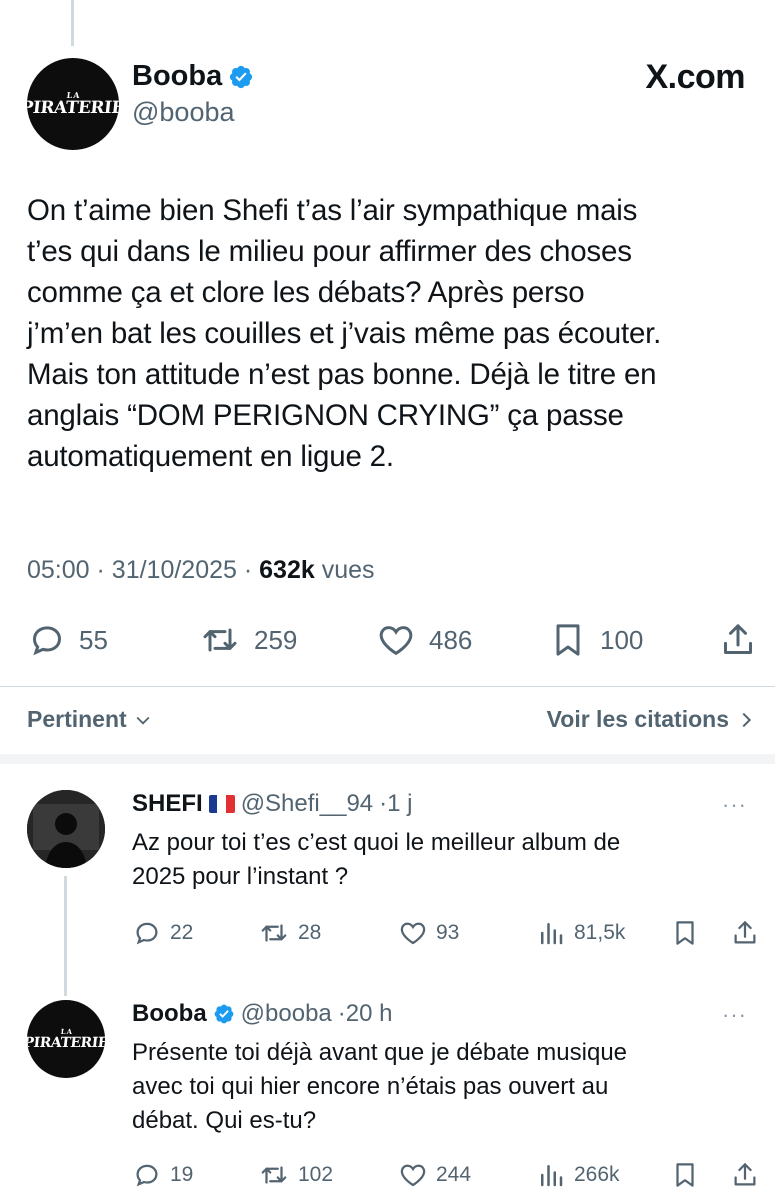  I want to click on bookmark-button: 100, so click(595, 640).